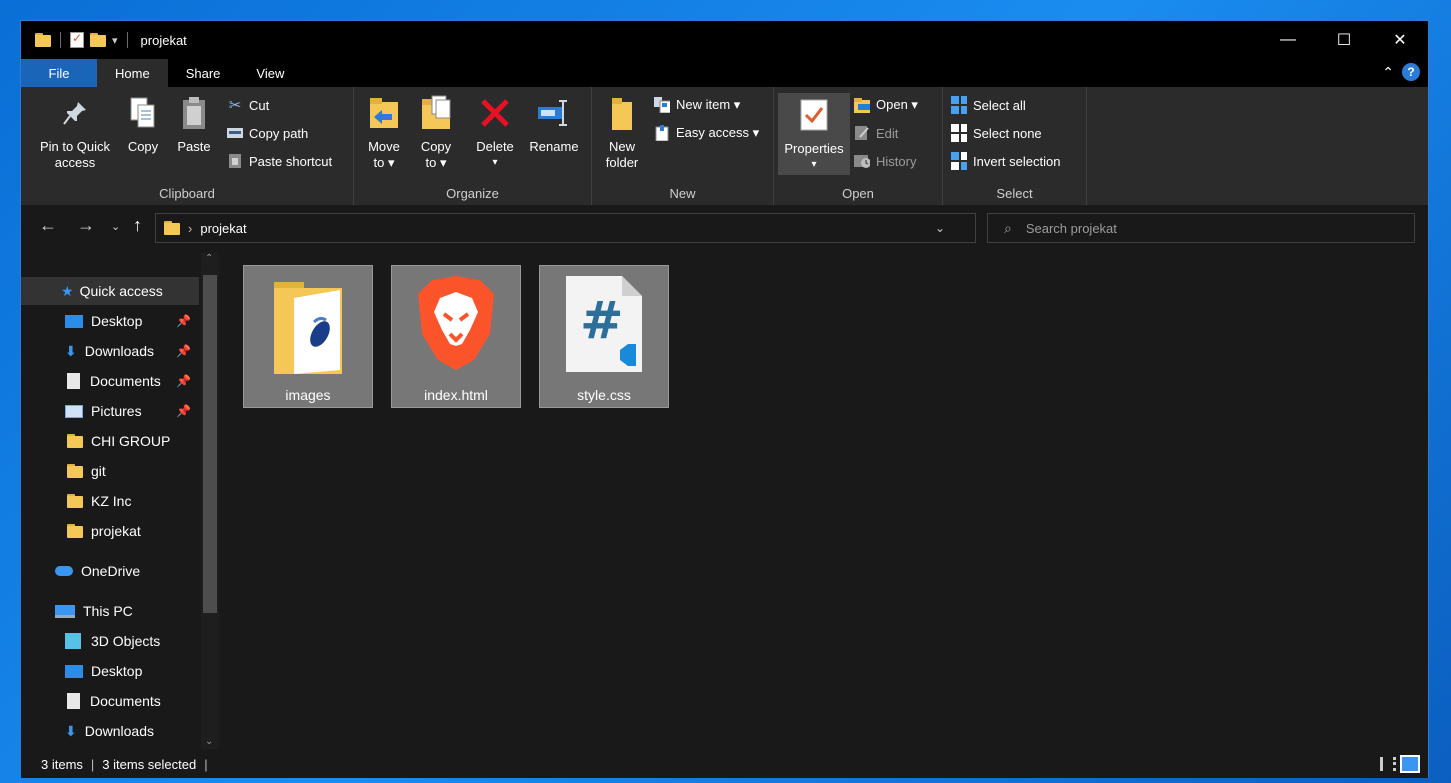  What do you see at coordinates (110, 441) in the screenshot?
I see `nav-item-chi-group: CHI GROUP` at bounding box center [110, 441].